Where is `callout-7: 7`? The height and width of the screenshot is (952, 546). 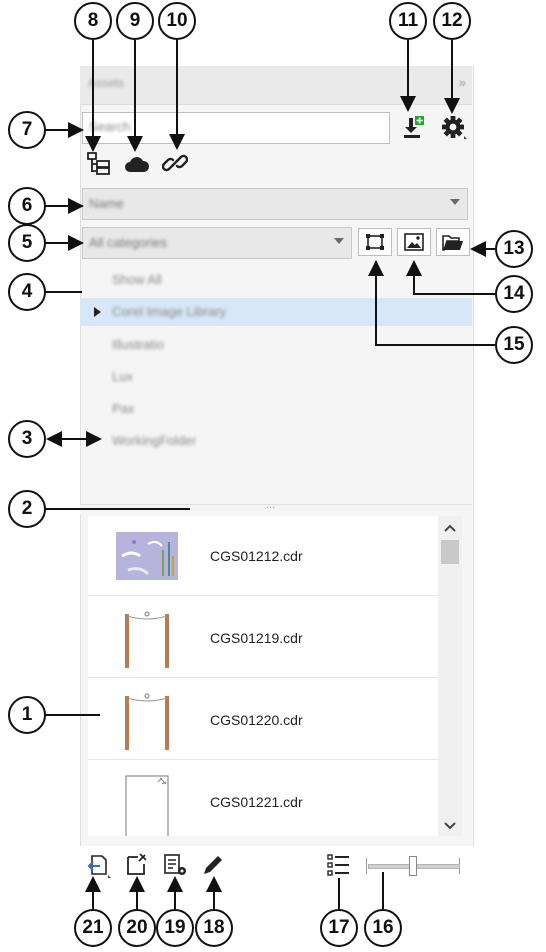
callout-7: 7 is located at coordinates (27, 130).